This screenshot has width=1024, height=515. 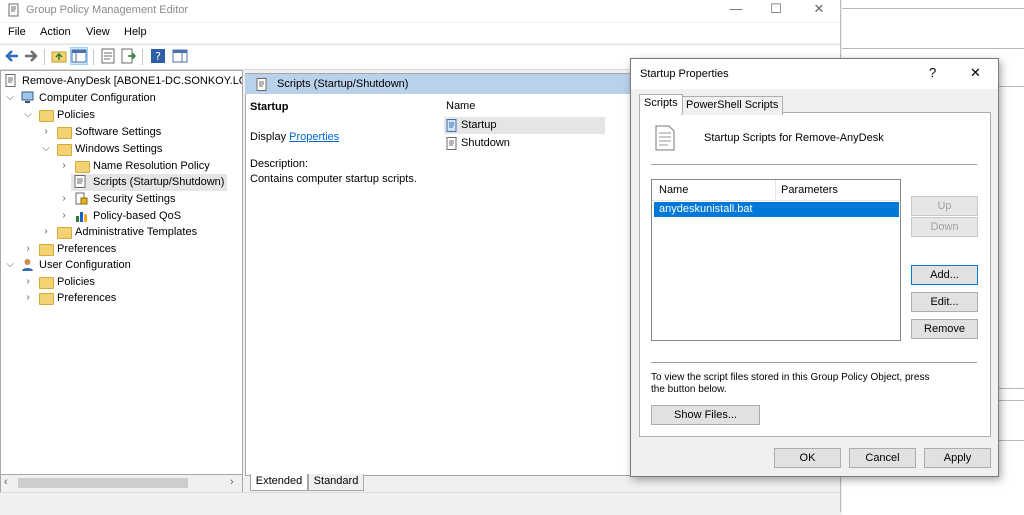 What do you see at coordinates (128, 56) in the screenshot?
I see `export-list-icon` at bounding box center [128, 56].